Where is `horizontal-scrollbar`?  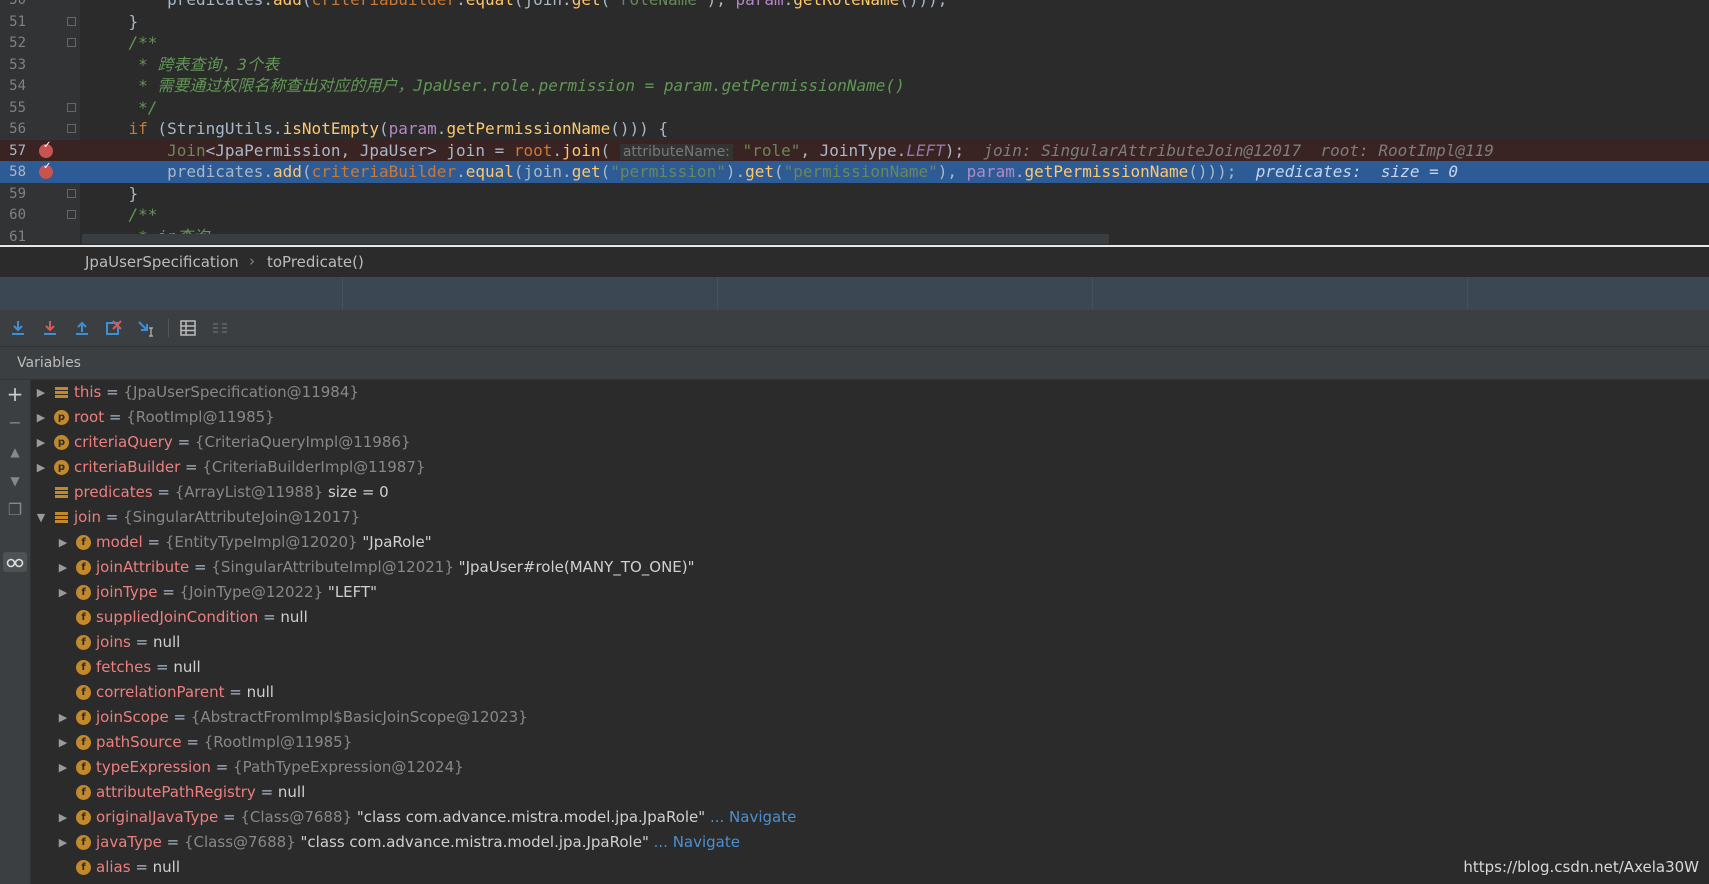
horizontal-scrollbar is located at coordinates (595, 239).